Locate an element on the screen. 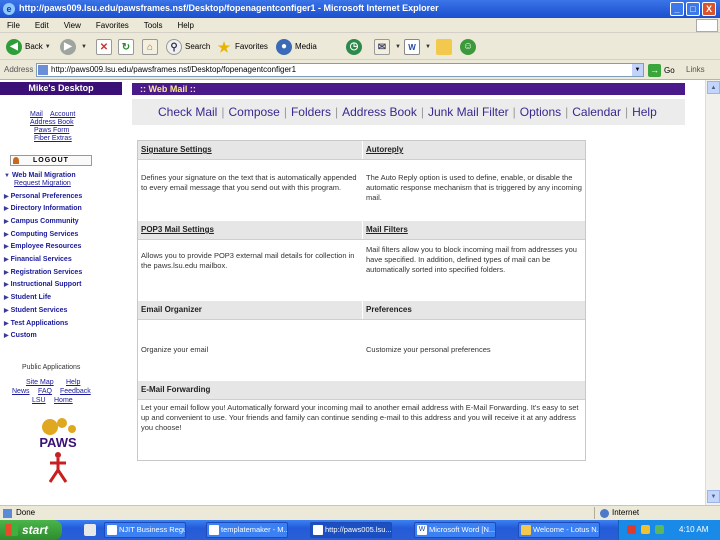  scroll-up-icon: ▲ is located at coordinates (713, 87).